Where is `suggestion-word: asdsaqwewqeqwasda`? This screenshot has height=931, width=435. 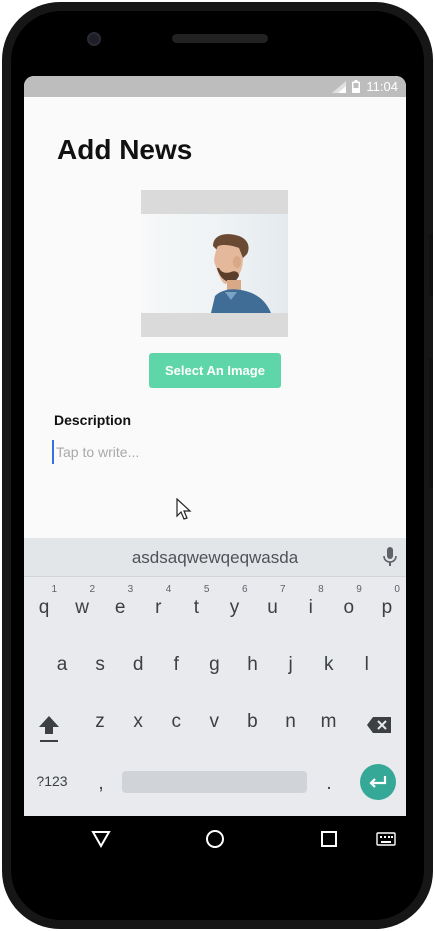
suggestion-word: asdsaqwewqeqwasda is located at coordinates (215, 558).